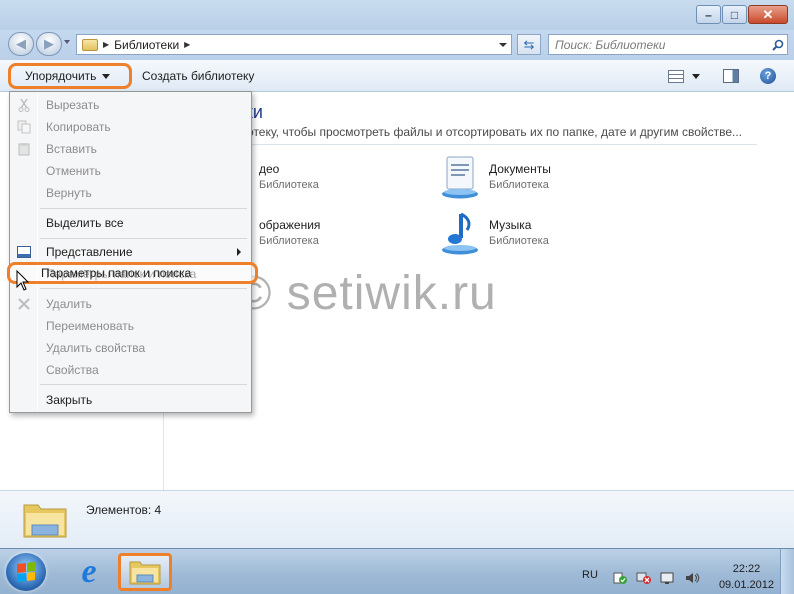  I want to click on display-icon, so click(668, 578).